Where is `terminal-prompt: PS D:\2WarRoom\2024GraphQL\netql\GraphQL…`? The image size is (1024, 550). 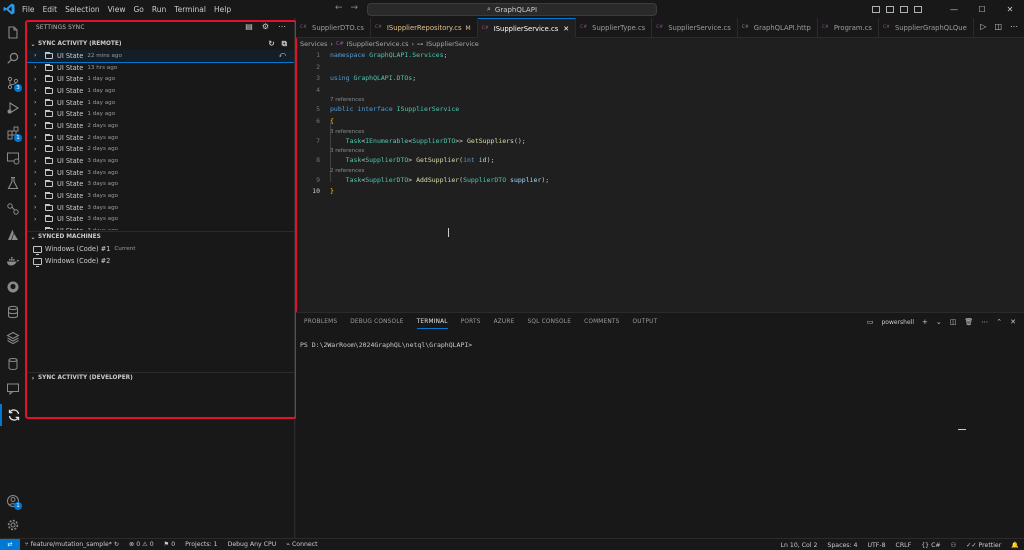 terminal-prompt: PS D:\2WarRoom\2024GraphQL\netql\GraphQL… is located at coordinates (386, 345).